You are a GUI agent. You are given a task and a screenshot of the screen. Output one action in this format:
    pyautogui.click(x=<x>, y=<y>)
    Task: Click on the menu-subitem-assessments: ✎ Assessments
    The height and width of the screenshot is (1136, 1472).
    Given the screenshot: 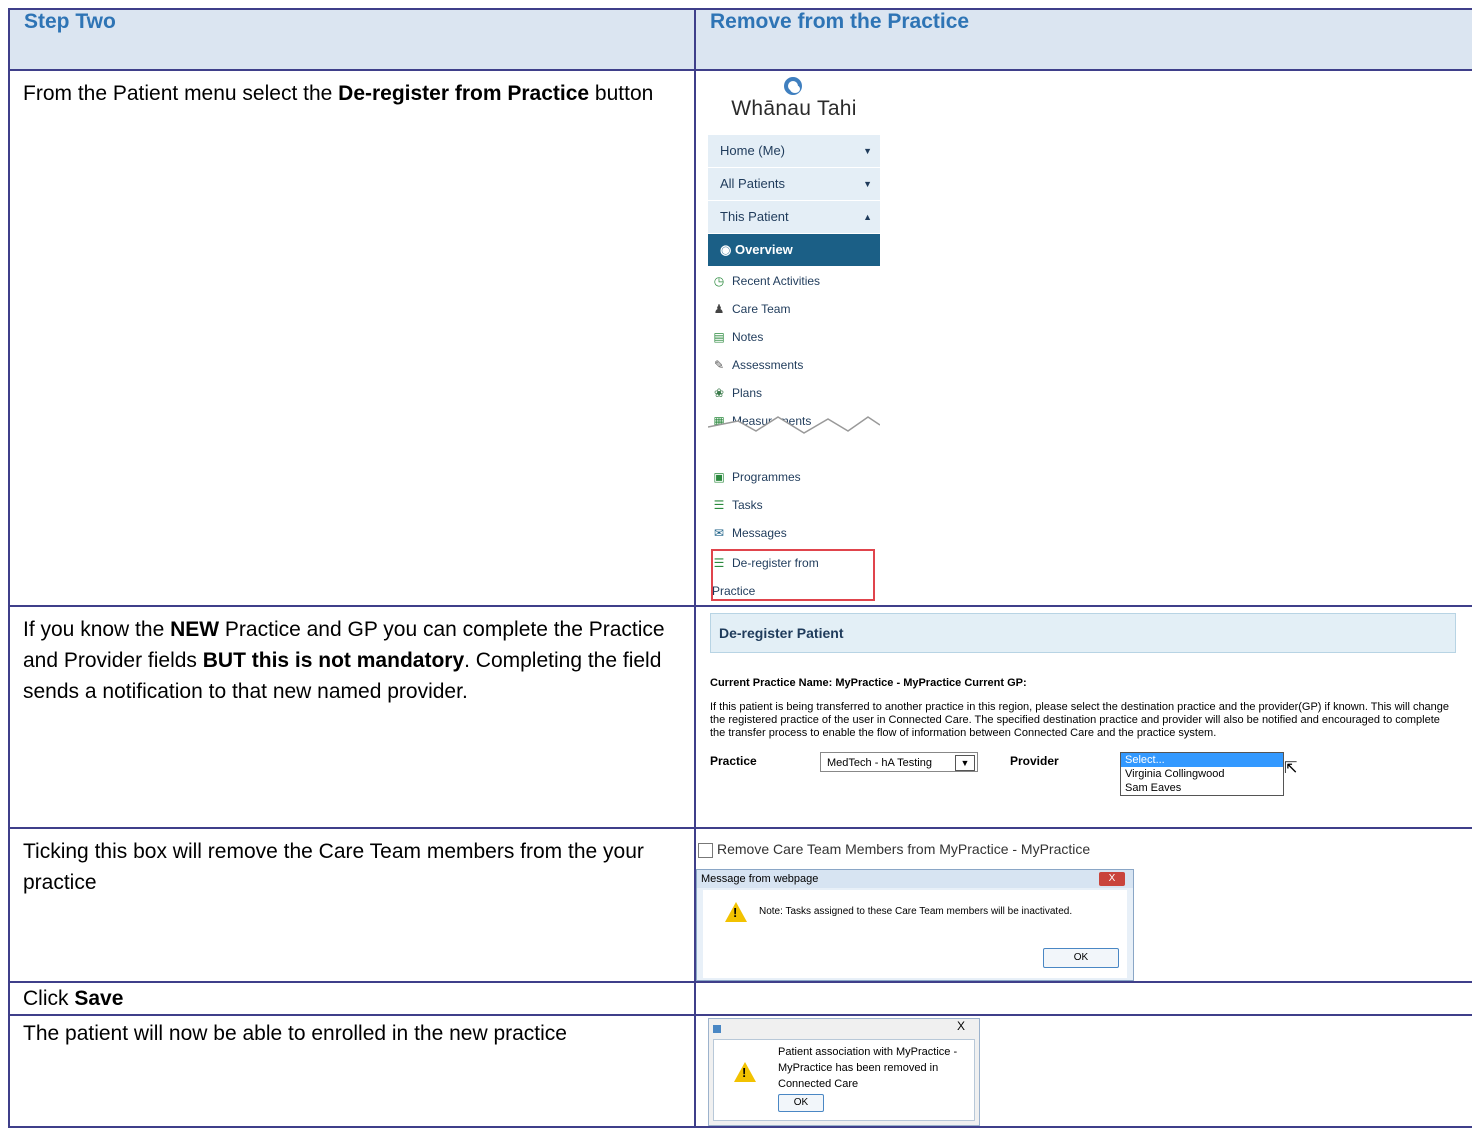 What is the action you would take?
    pyautogui.click(x=794, y=365)
    